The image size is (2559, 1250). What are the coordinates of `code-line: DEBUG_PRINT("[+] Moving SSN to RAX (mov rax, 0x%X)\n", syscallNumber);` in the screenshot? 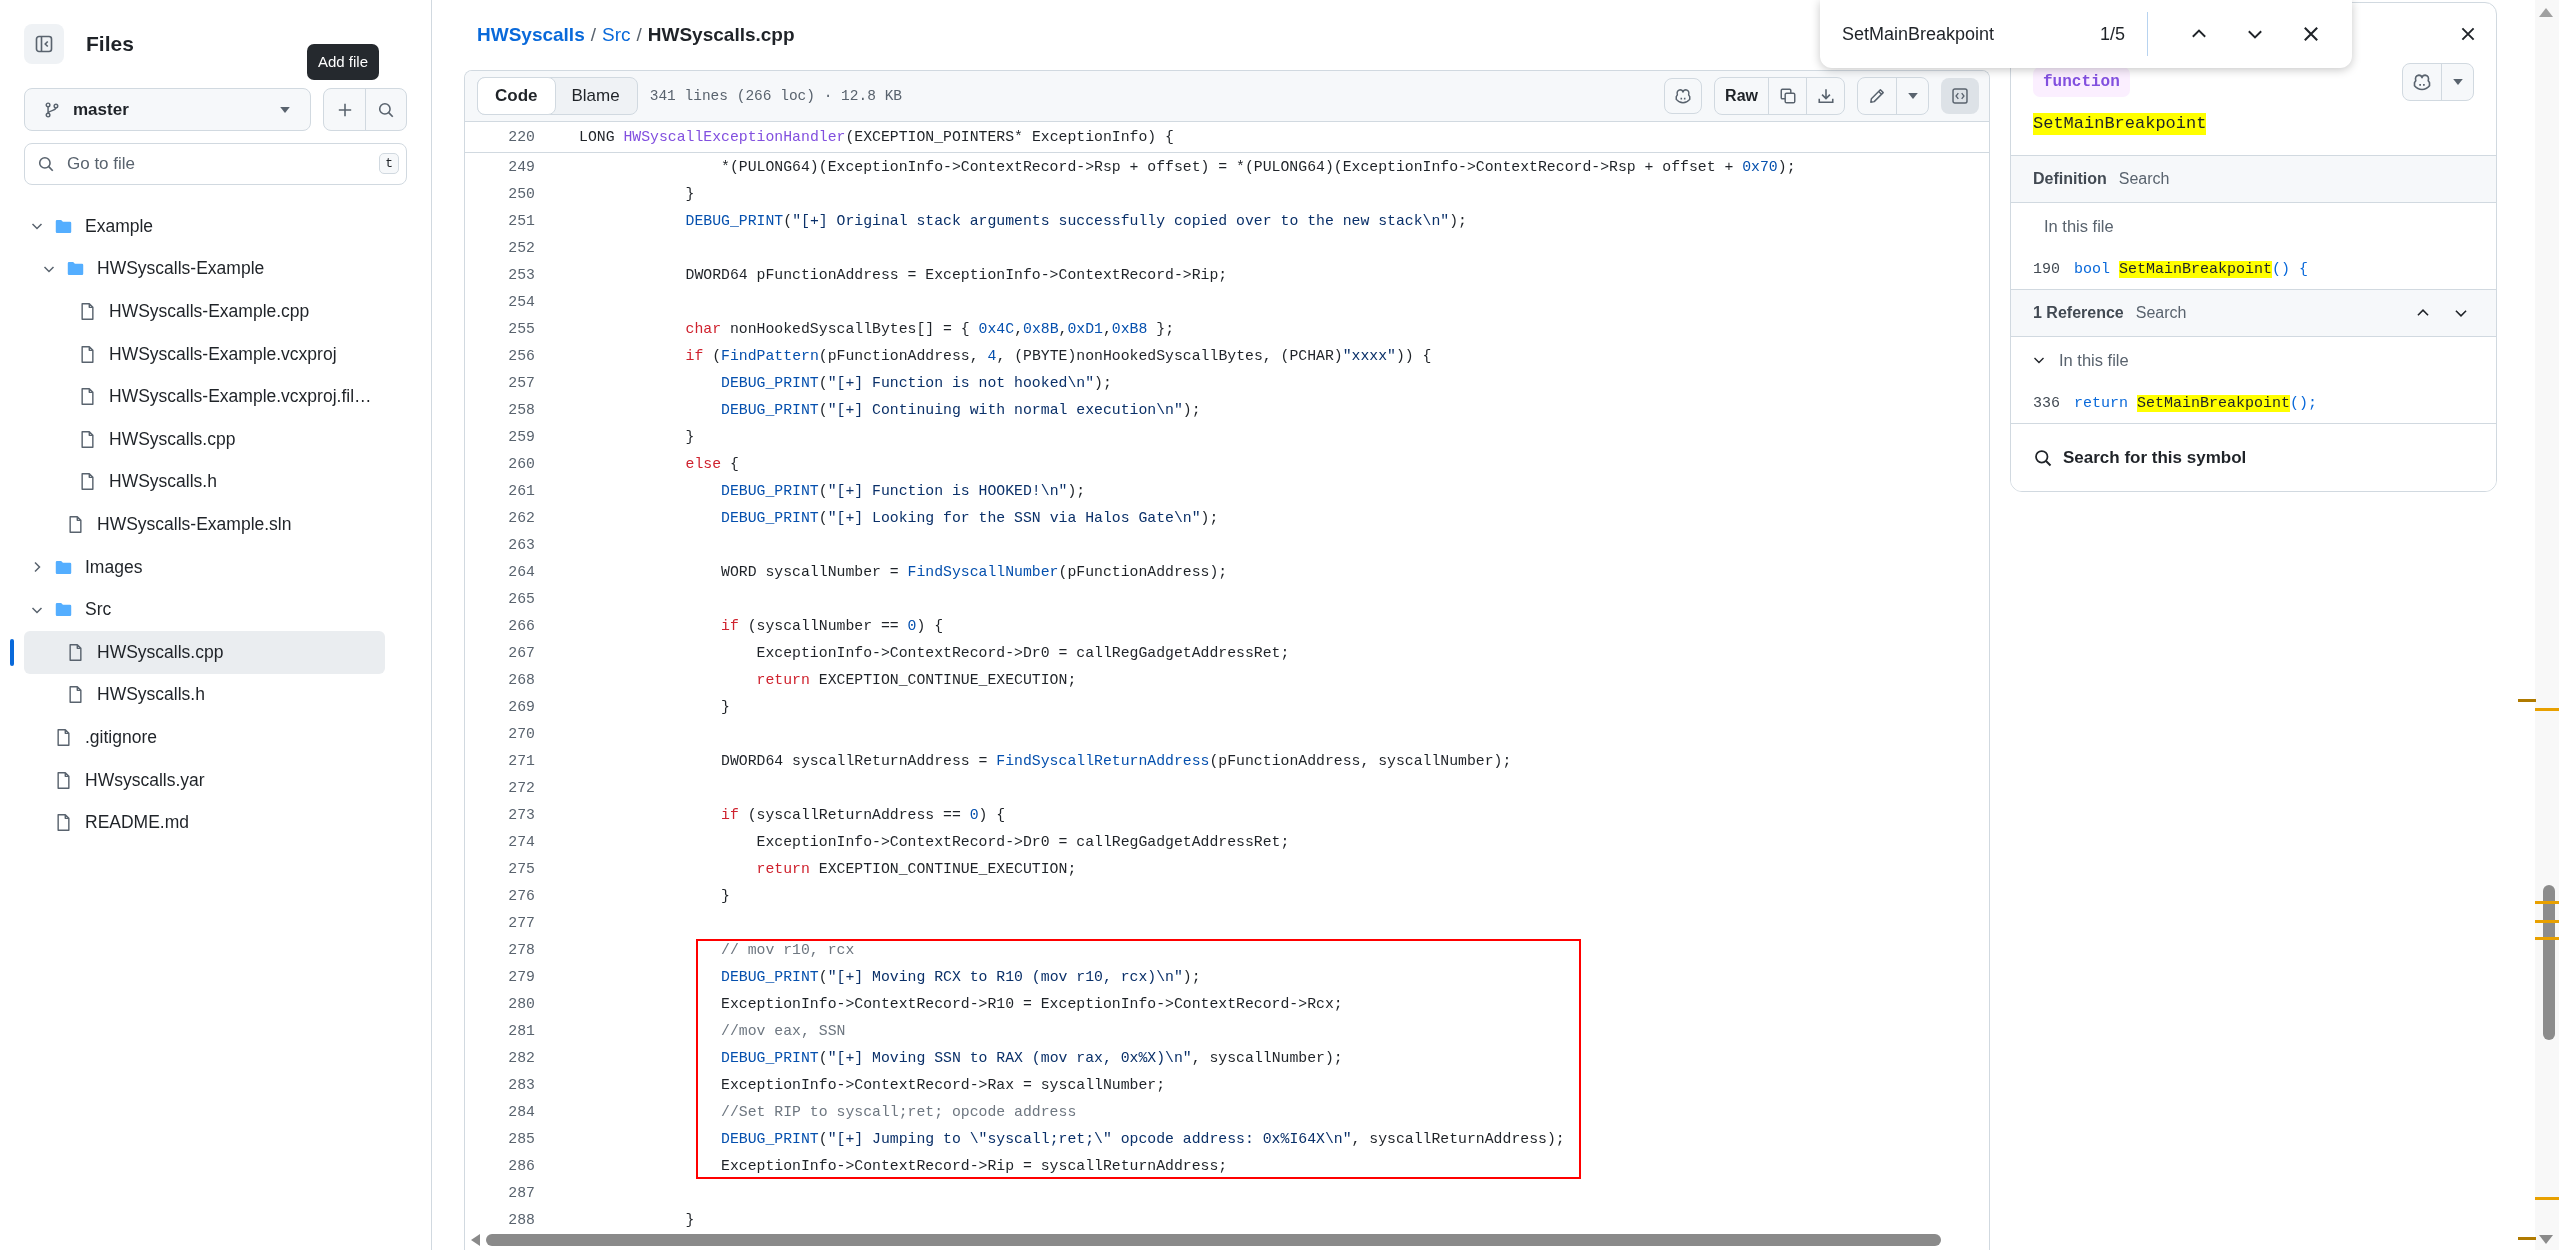 It's located at (1031, 1057).